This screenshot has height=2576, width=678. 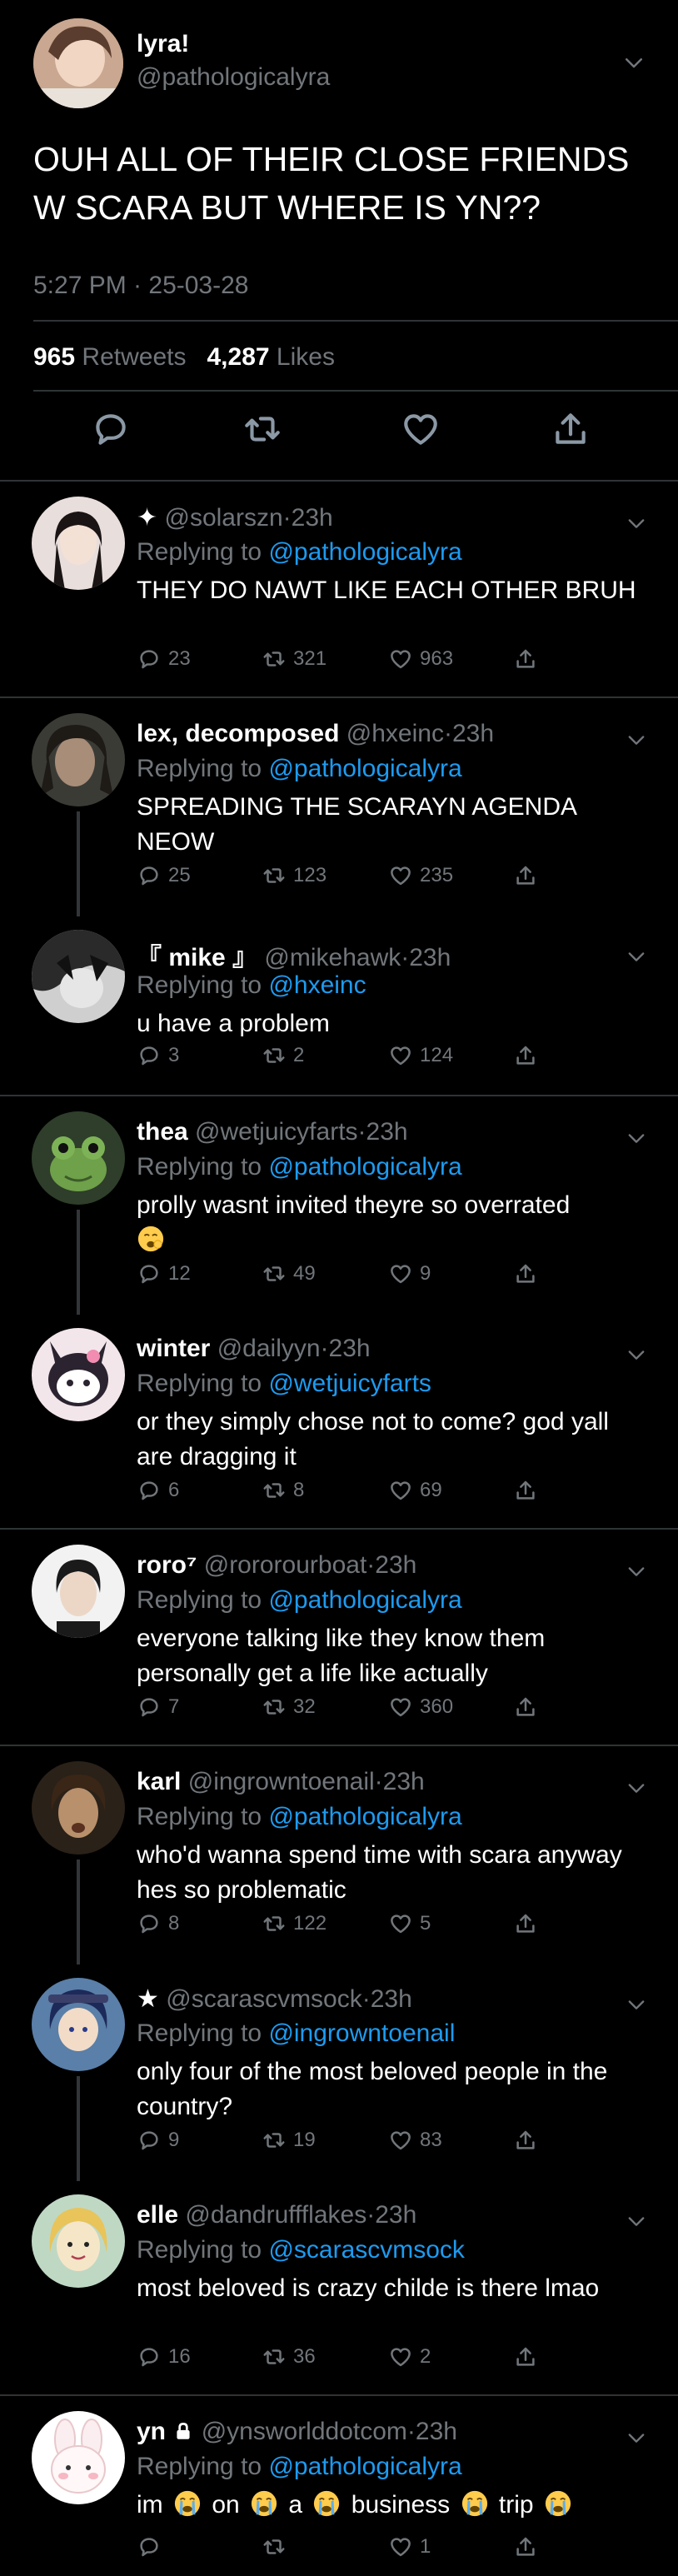 What do you see at coordinates (409, 2547) in the screenshot?
I see `like-button: 1` at bounding box center [409, 2547].